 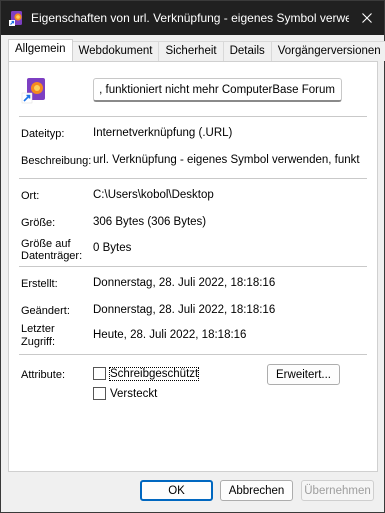 I want to click on cancel-button: Abbrechen, so click(x=256, y=490).